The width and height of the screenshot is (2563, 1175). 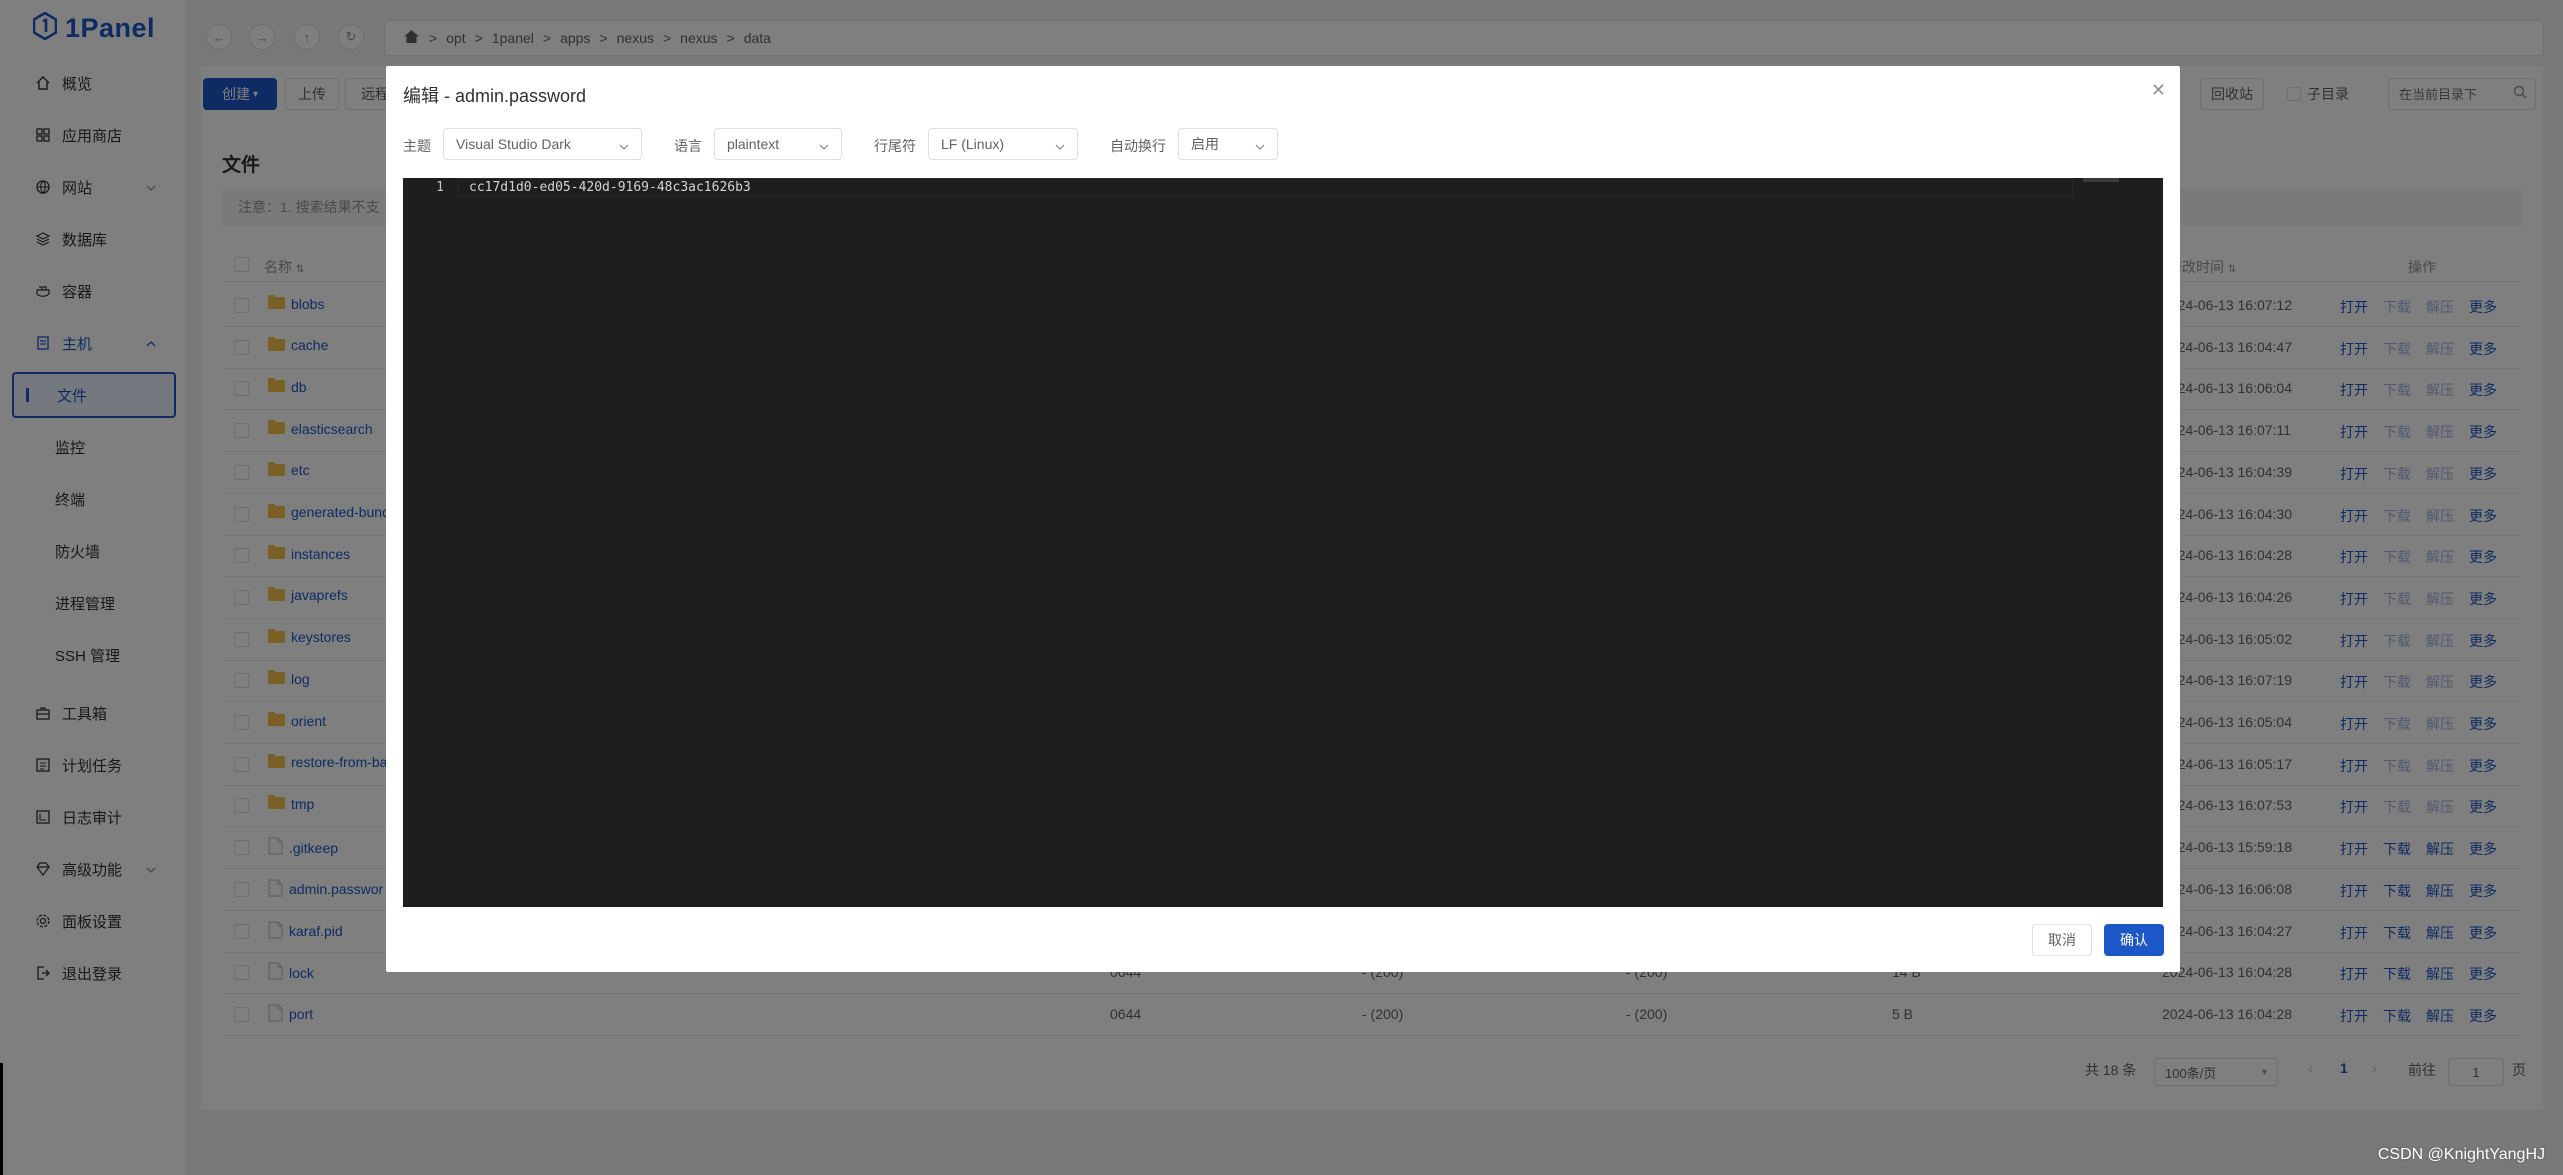 What do you see at coordinates (753, 144) in the screenshot?
I see `language-value: plaintext` at bounding box center [753, 144].